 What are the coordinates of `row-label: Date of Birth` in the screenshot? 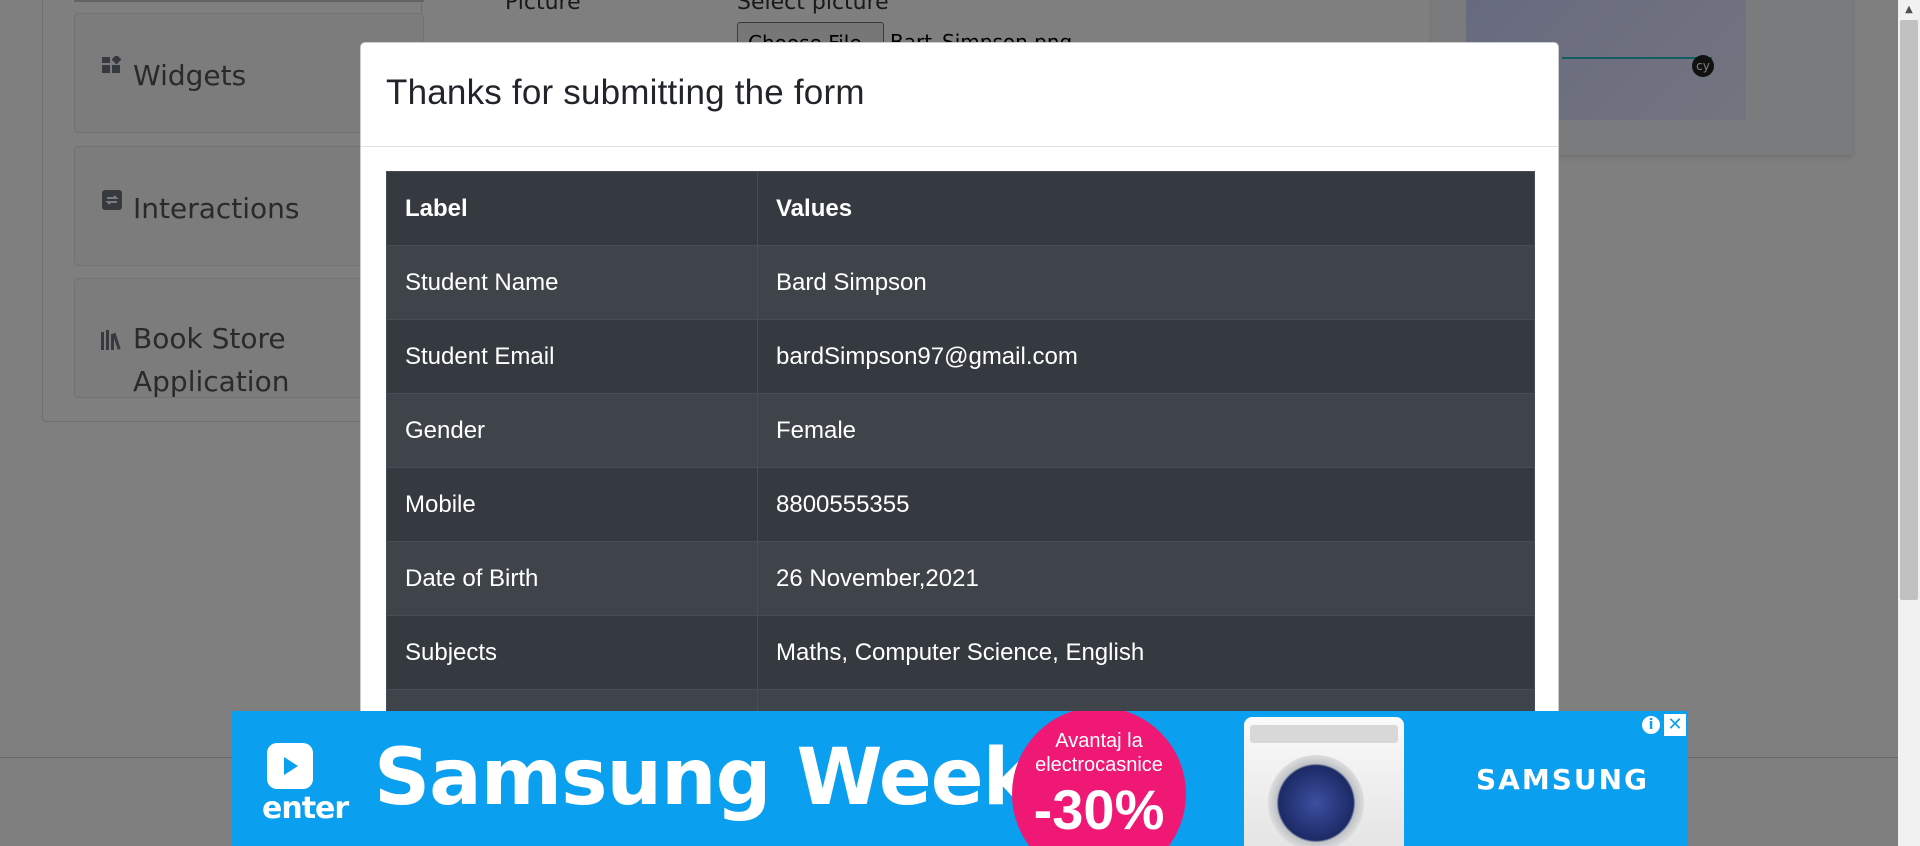 It's located at (572, 578).